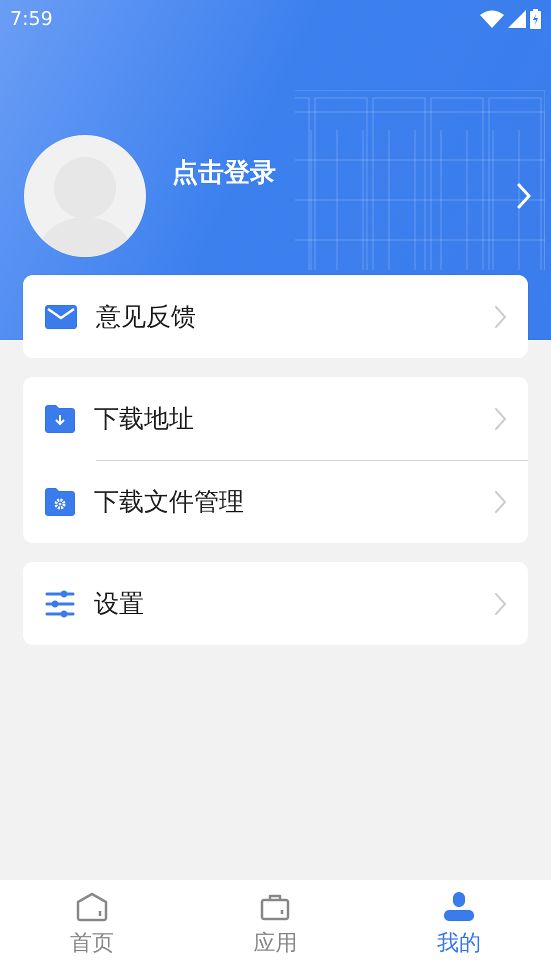 Image resolution: width=551 pixels, height=979 pixels. What do you see at coordinates (275, 316) in the screenshot?
I see `menu-item: 意见反馈` at bounding box center [275, 316].